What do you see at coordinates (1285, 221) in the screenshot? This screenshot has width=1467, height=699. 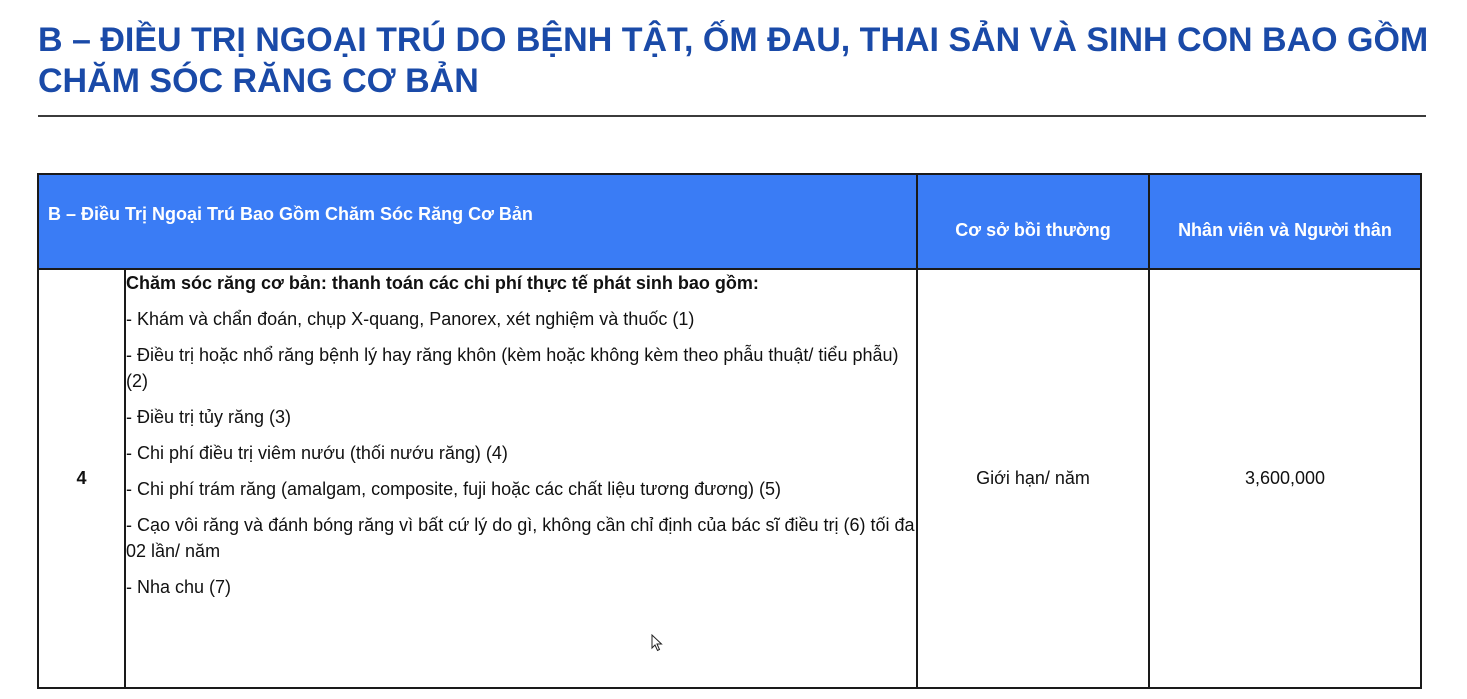 I see `amount-column-header: Nhân viên và Người thân` at bounding box center [1285, 221].